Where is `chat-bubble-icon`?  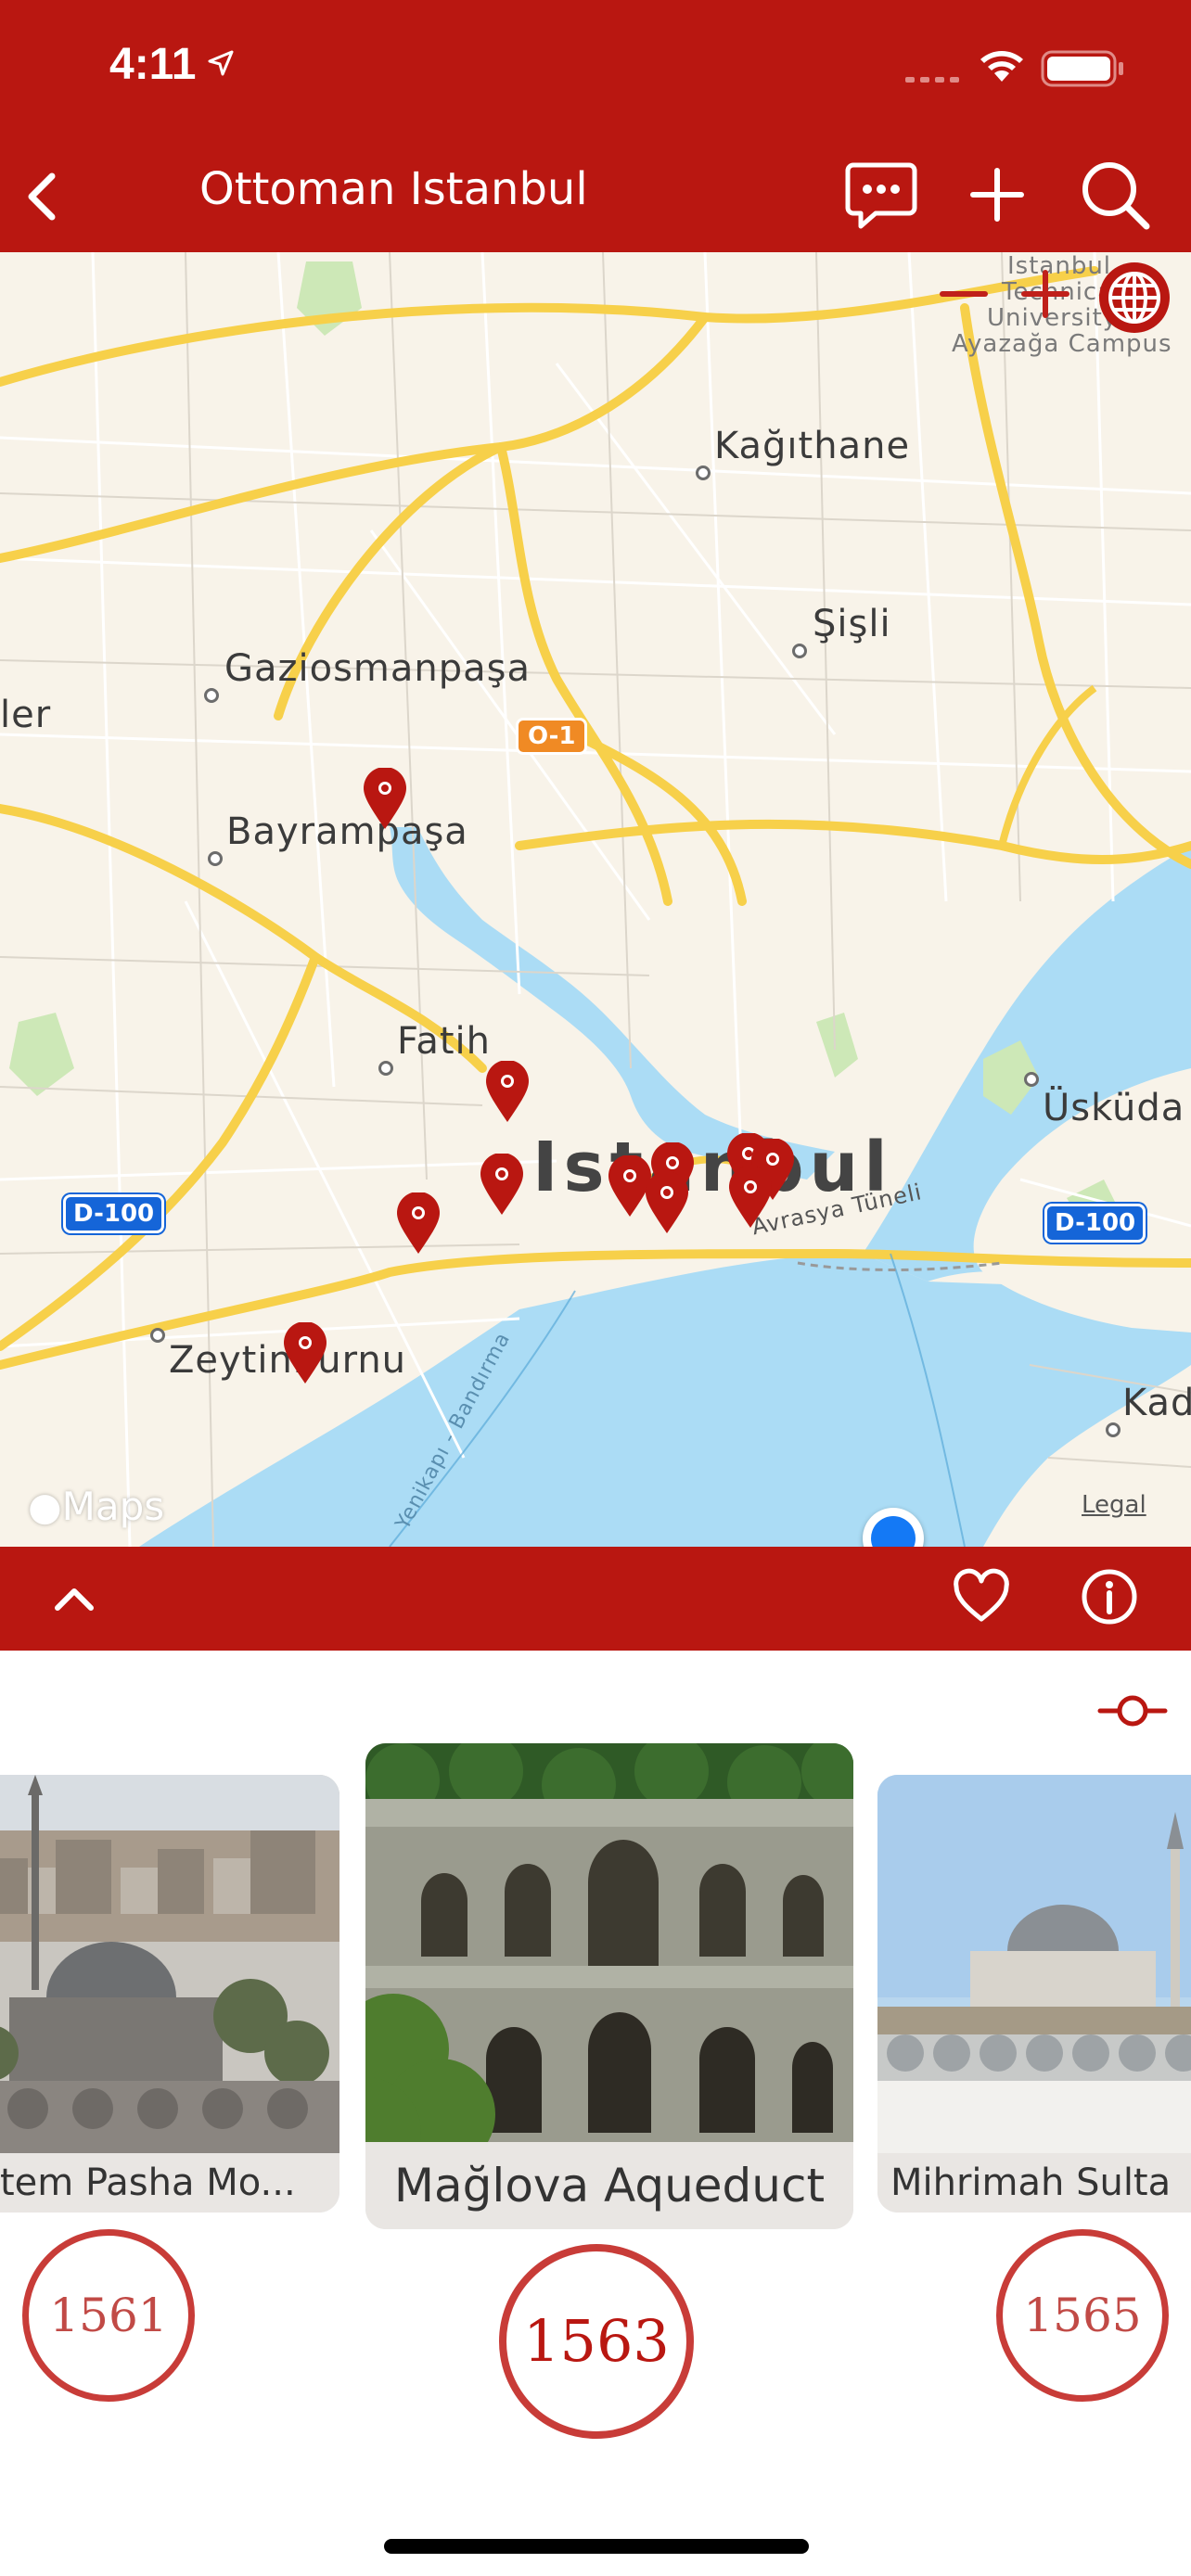
chat-bubble-icon is located at coordinates (881, 196).